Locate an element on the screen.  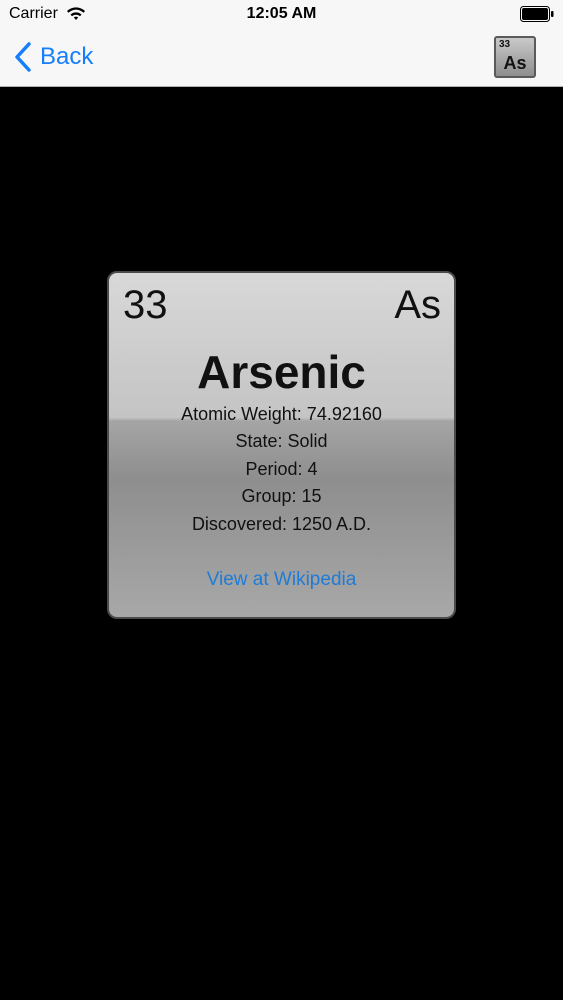
wikipedia-link: View at Wikipedia is located at coordinates (281, 580).